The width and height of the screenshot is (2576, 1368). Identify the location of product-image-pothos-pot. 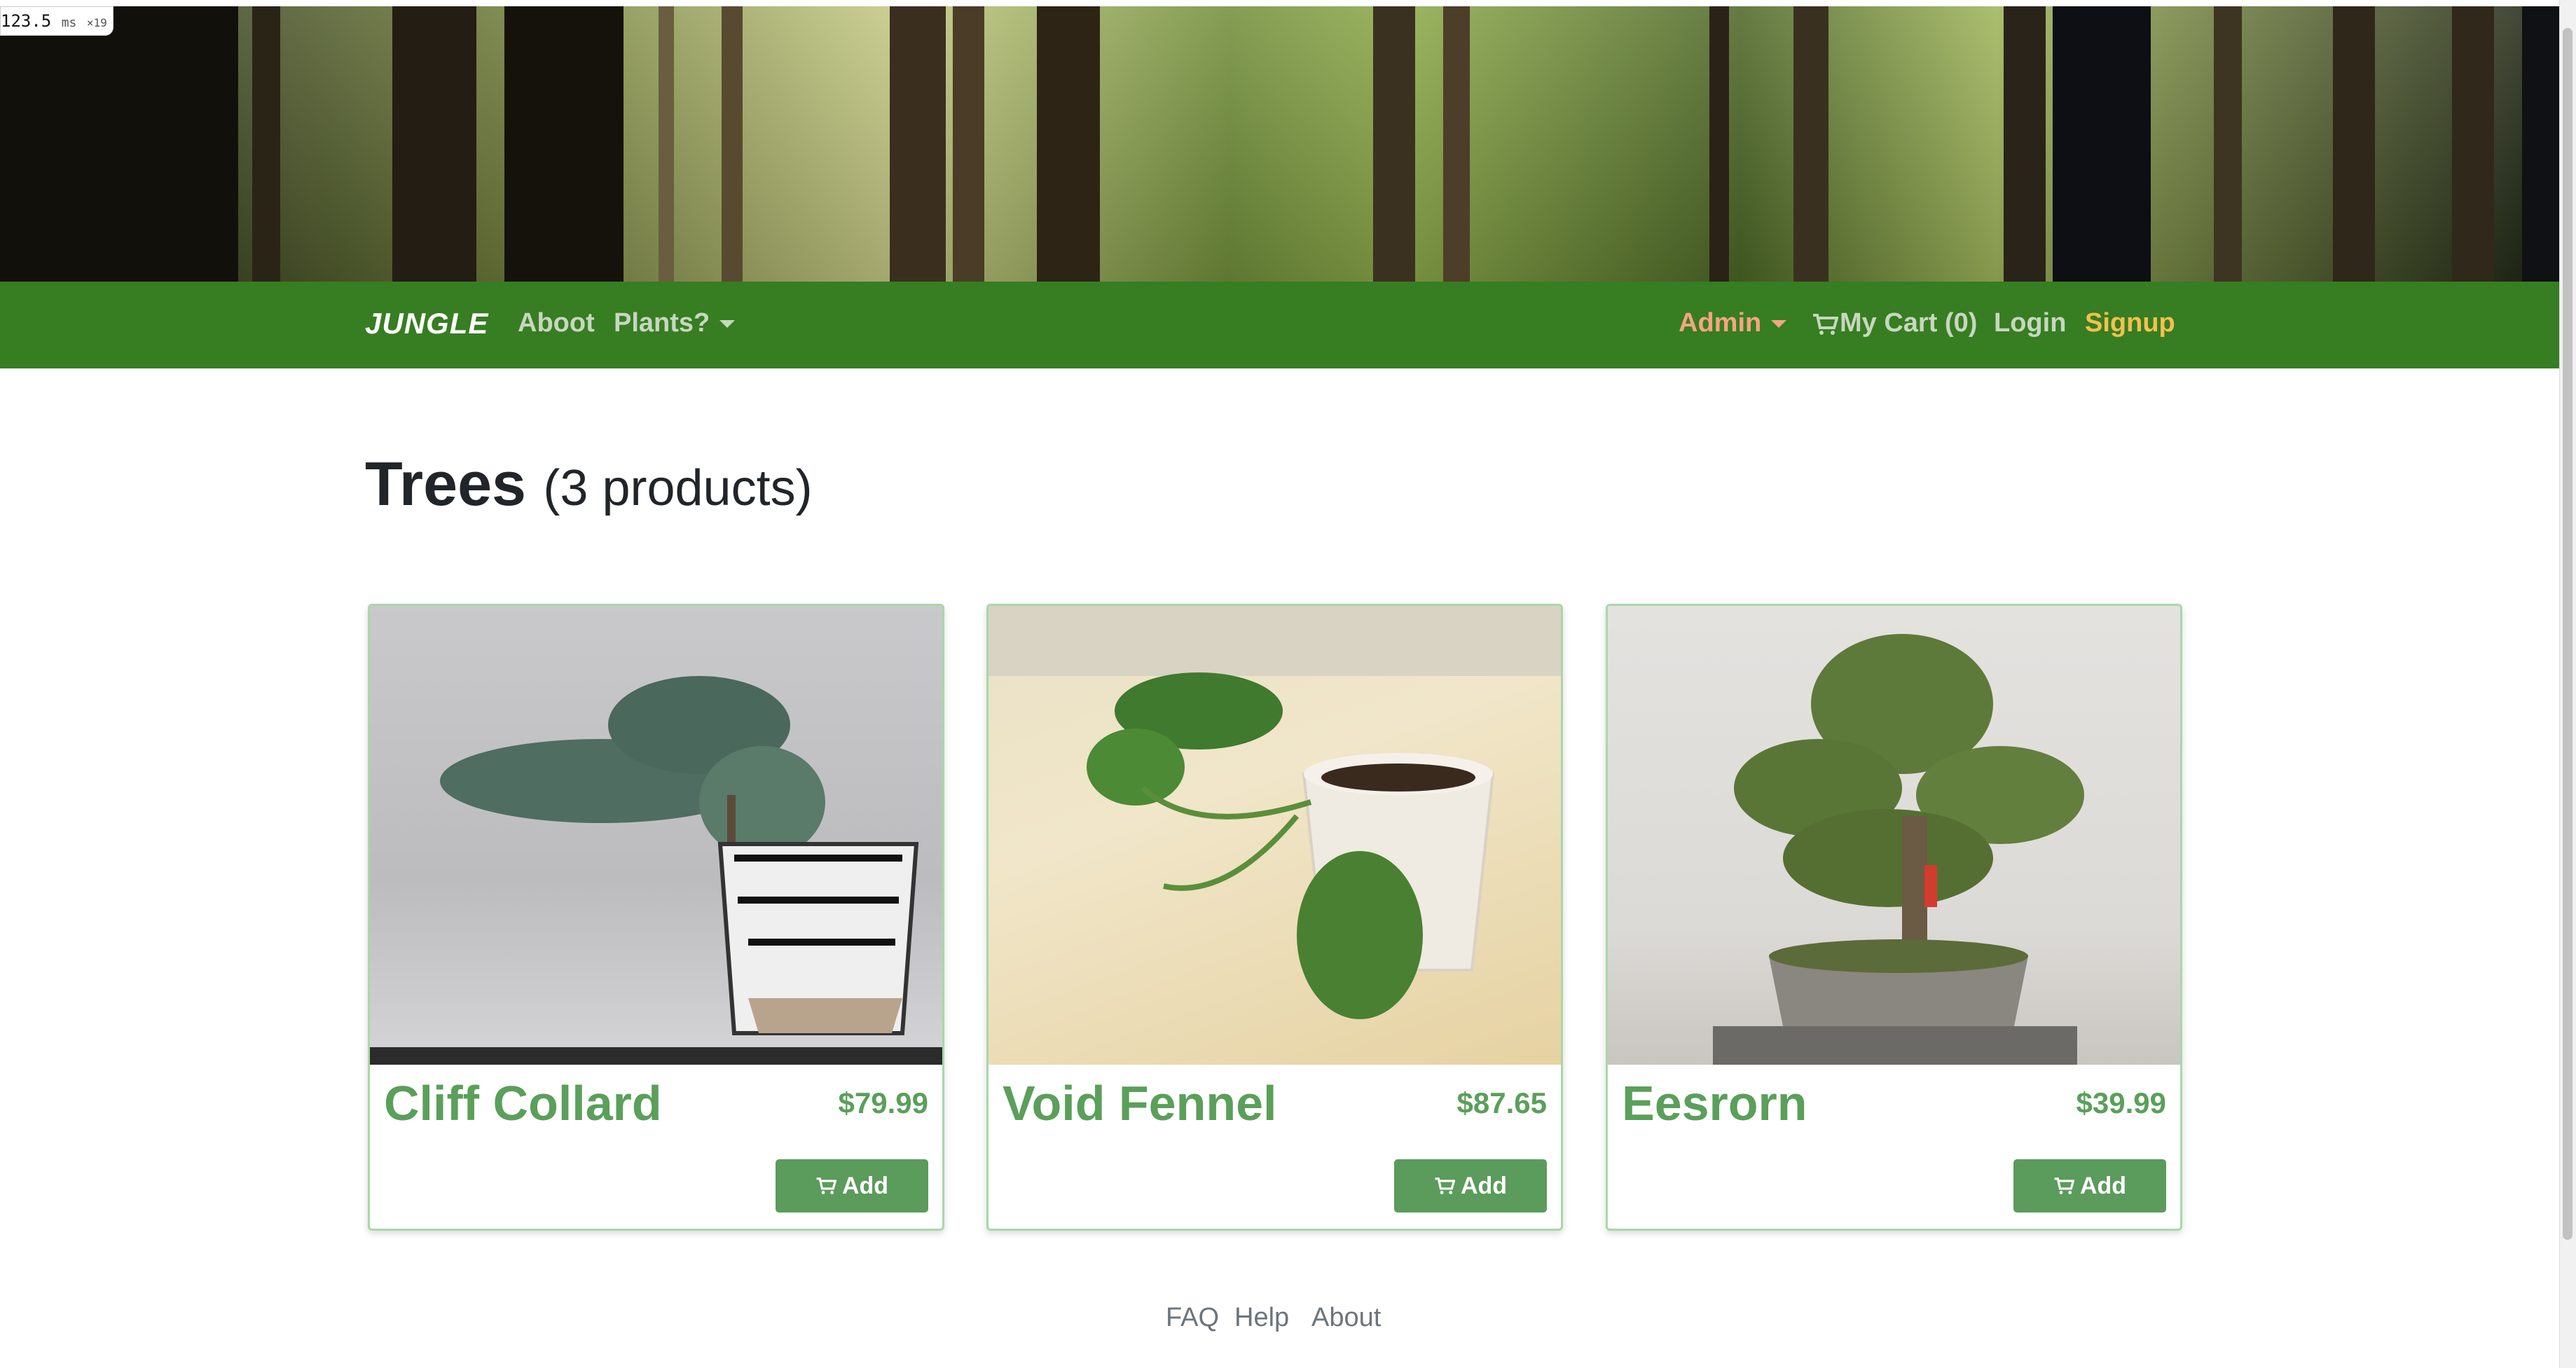
(1275, 835).